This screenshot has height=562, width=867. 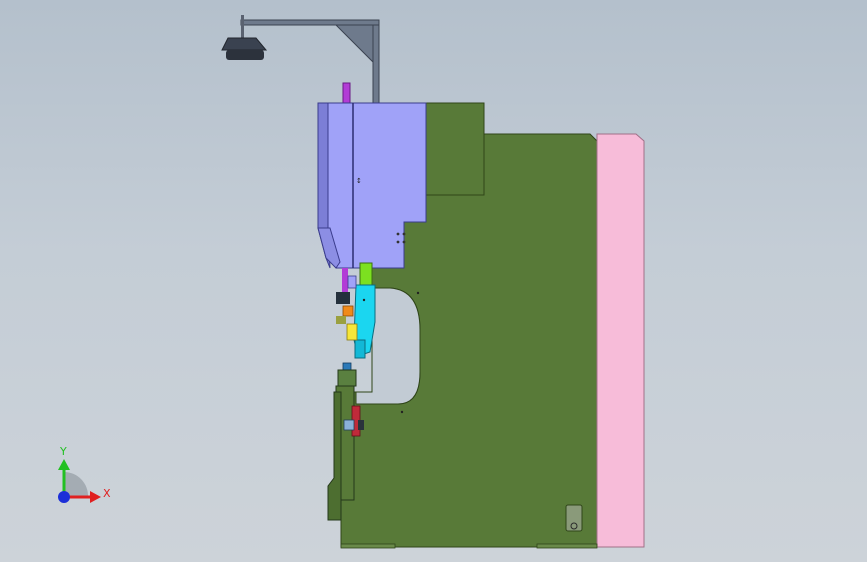 What do you see at coordinates (334, 456) in the screenshot?
I see `bed-foot` at bounding box center [334, 456].